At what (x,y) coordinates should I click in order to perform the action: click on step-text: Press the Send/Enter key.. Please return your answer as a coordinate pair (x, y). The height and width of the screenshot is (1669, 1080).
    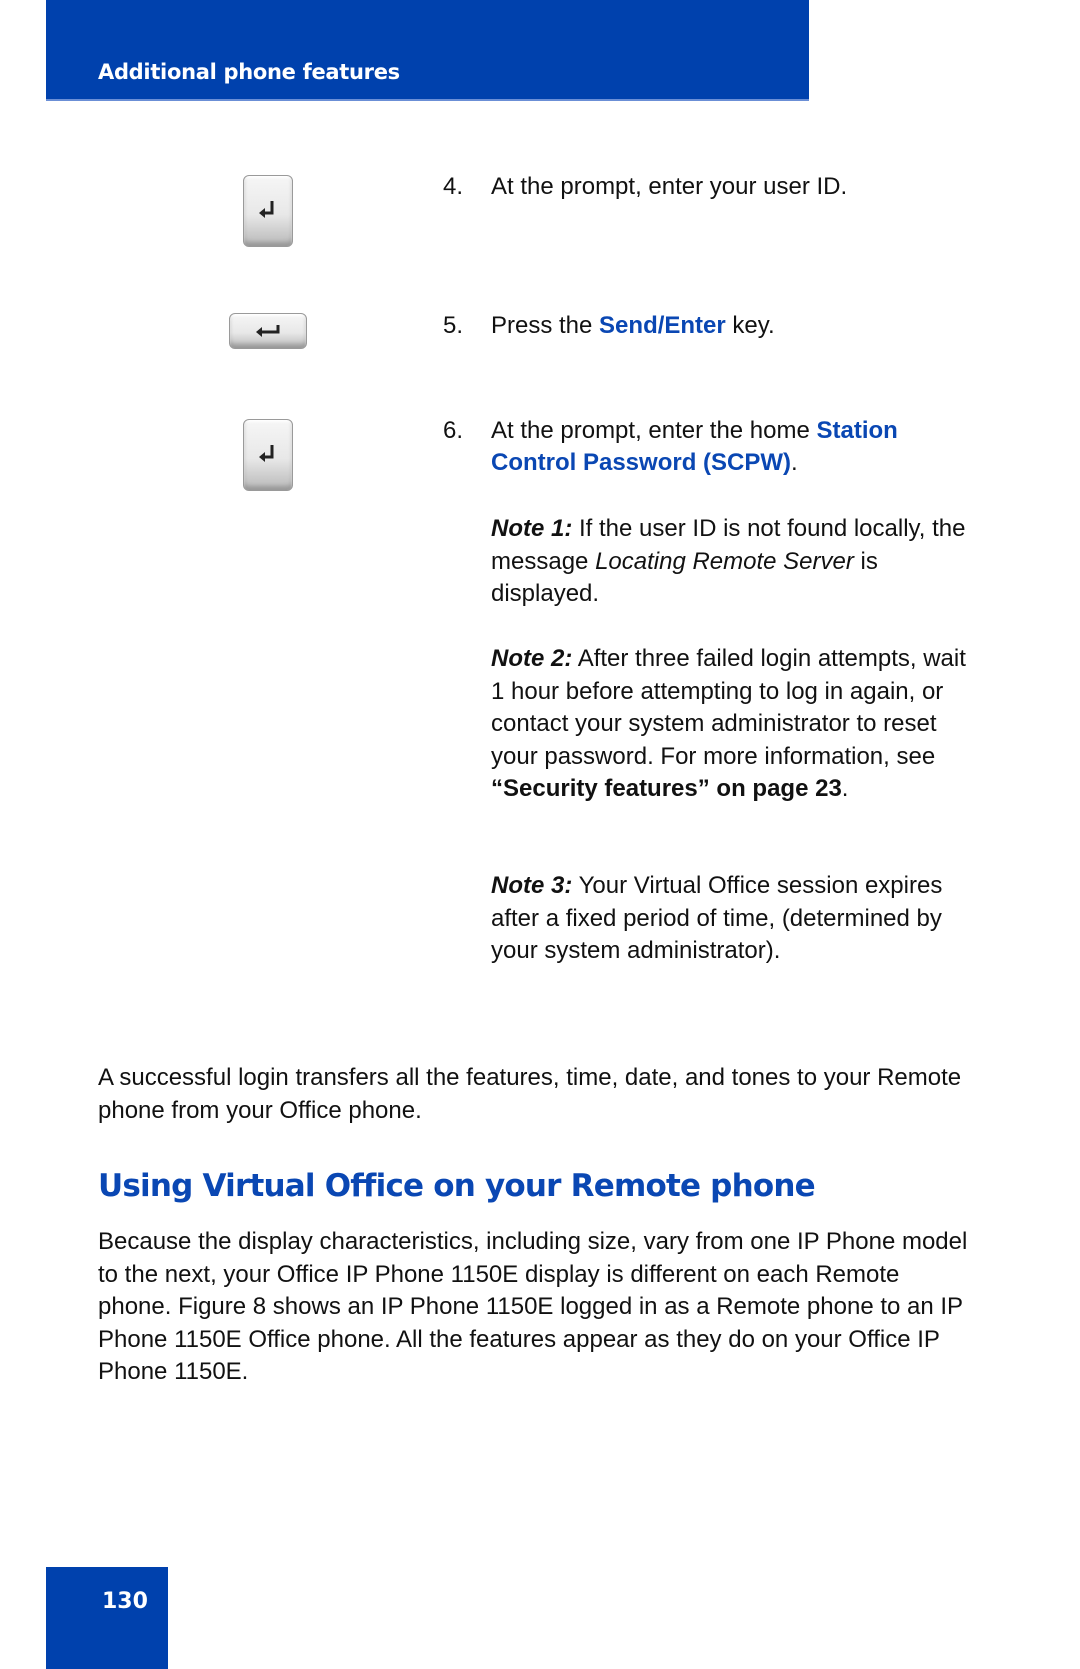
    Looking at the image, I should click on (736, 326).